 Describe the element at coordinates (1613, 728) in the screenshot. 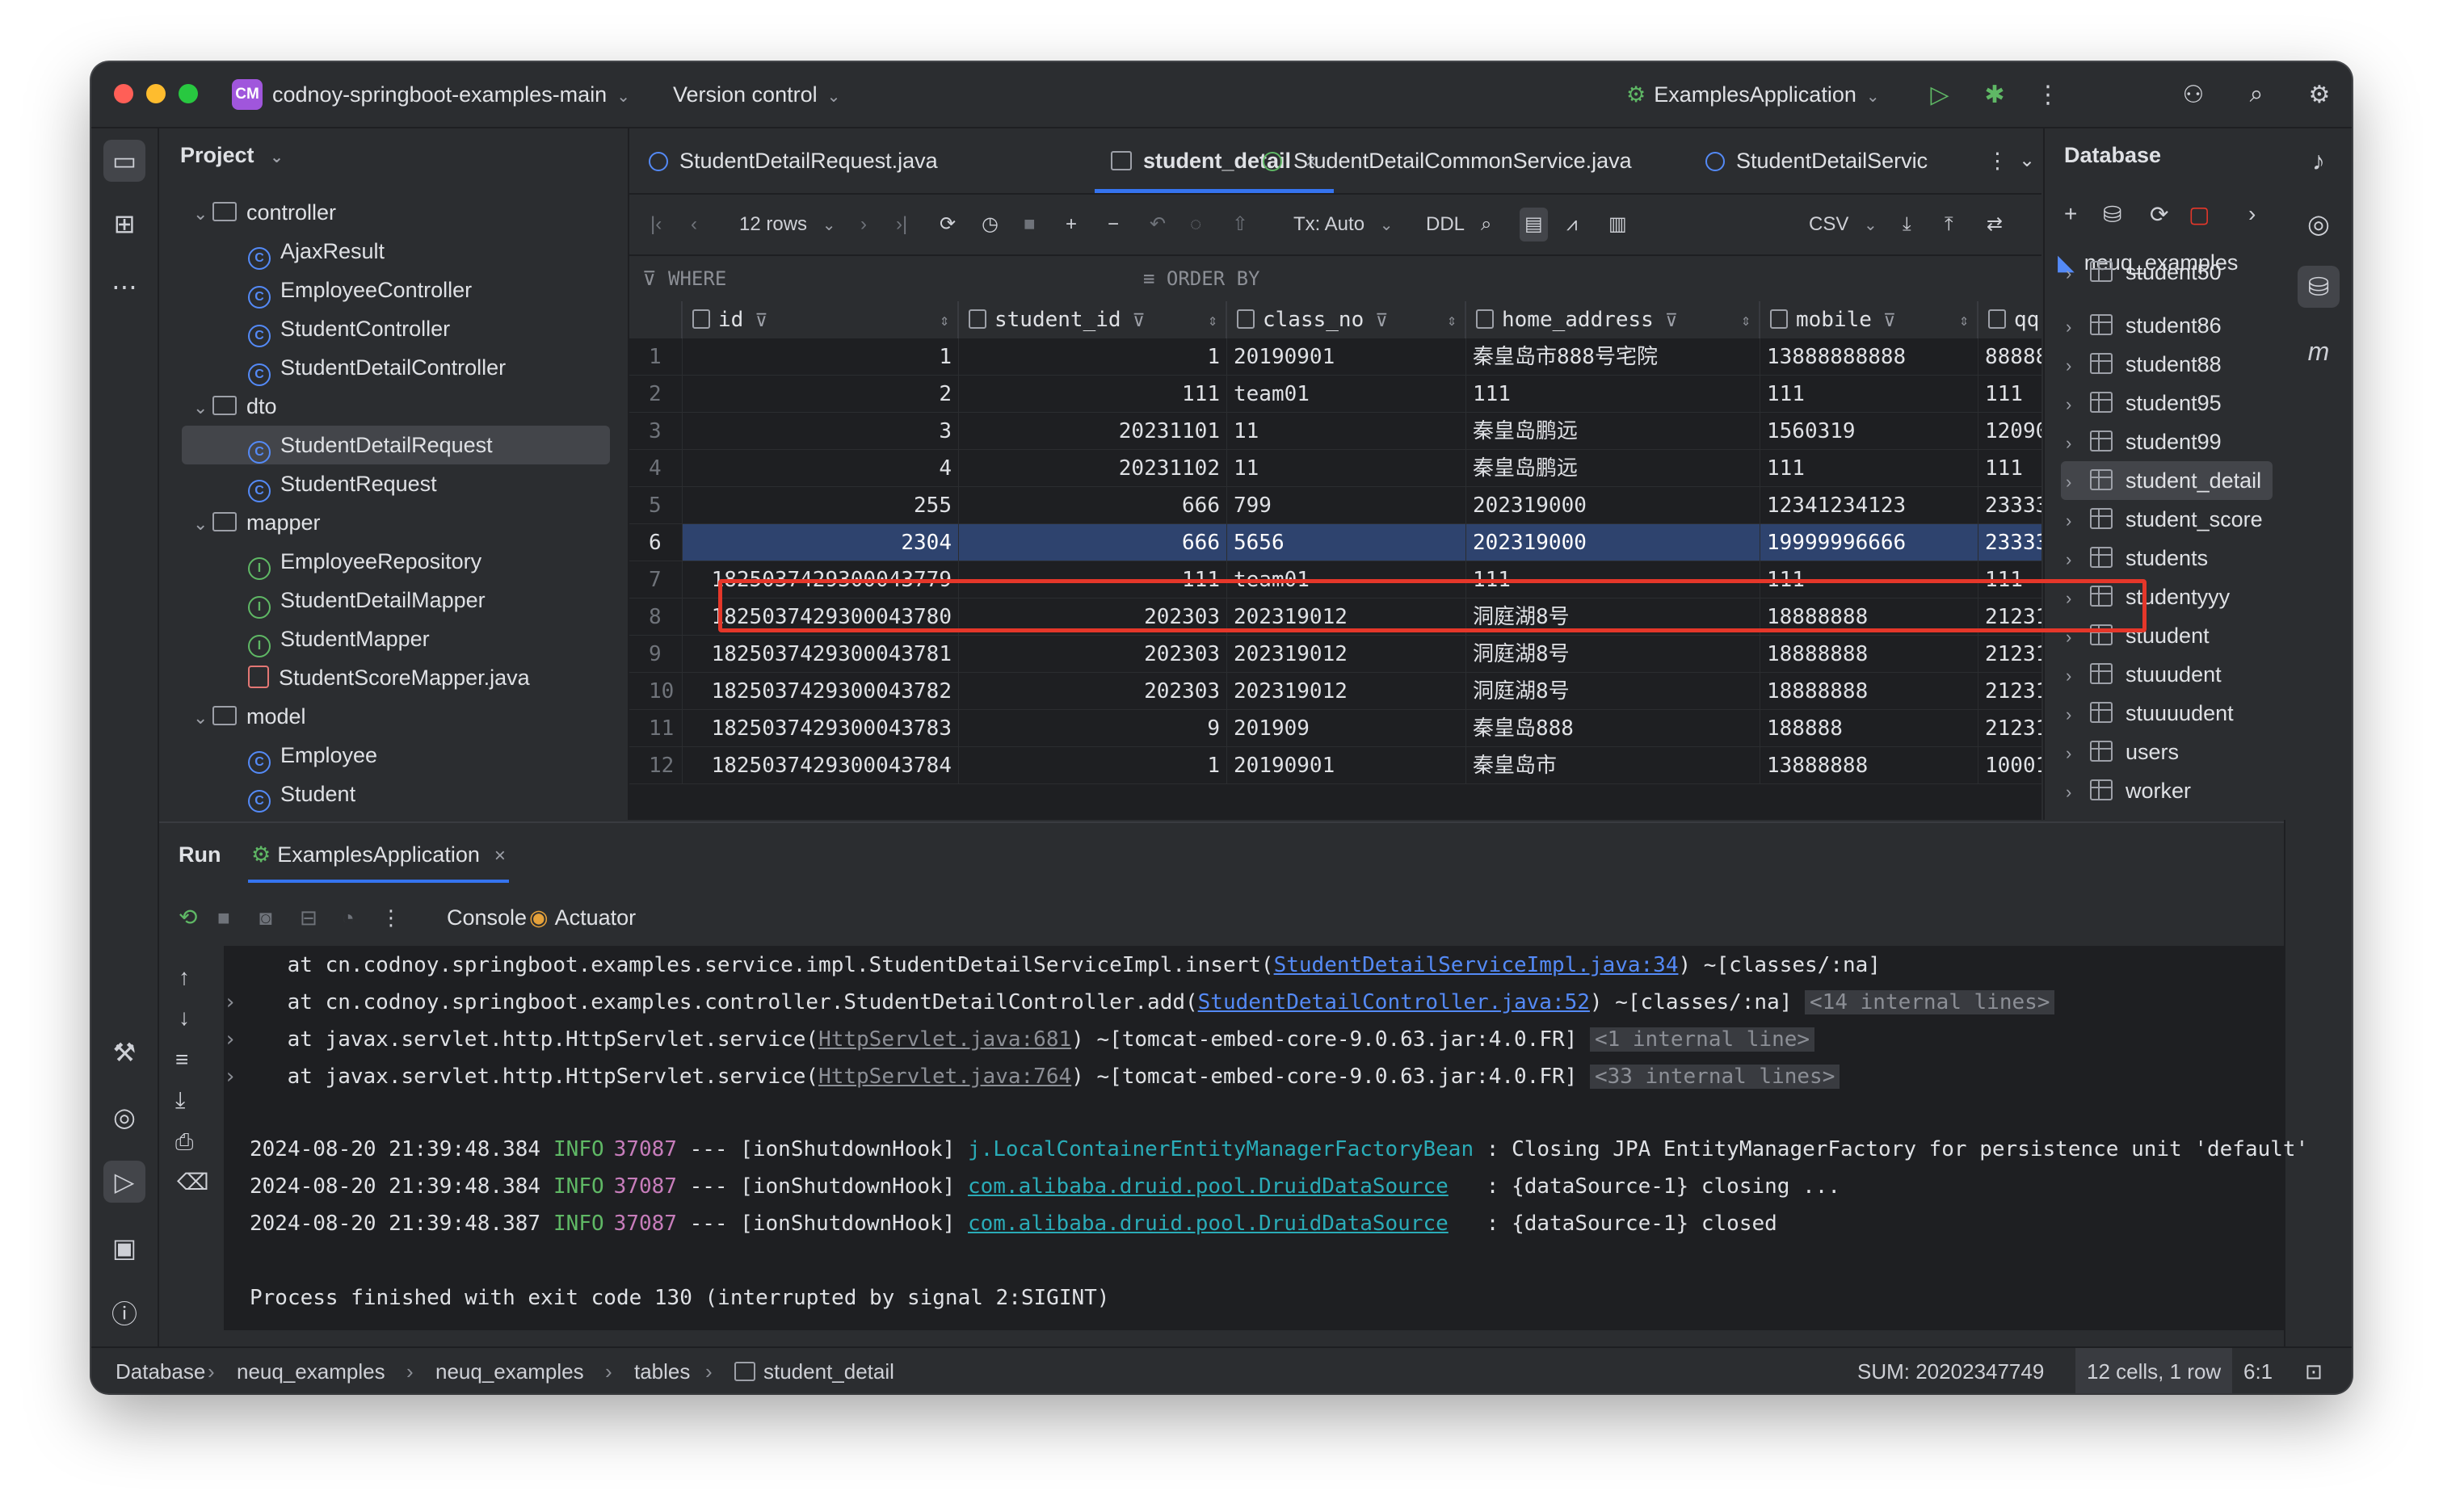

I see `table-cell: 秦皇岛888` at that location.